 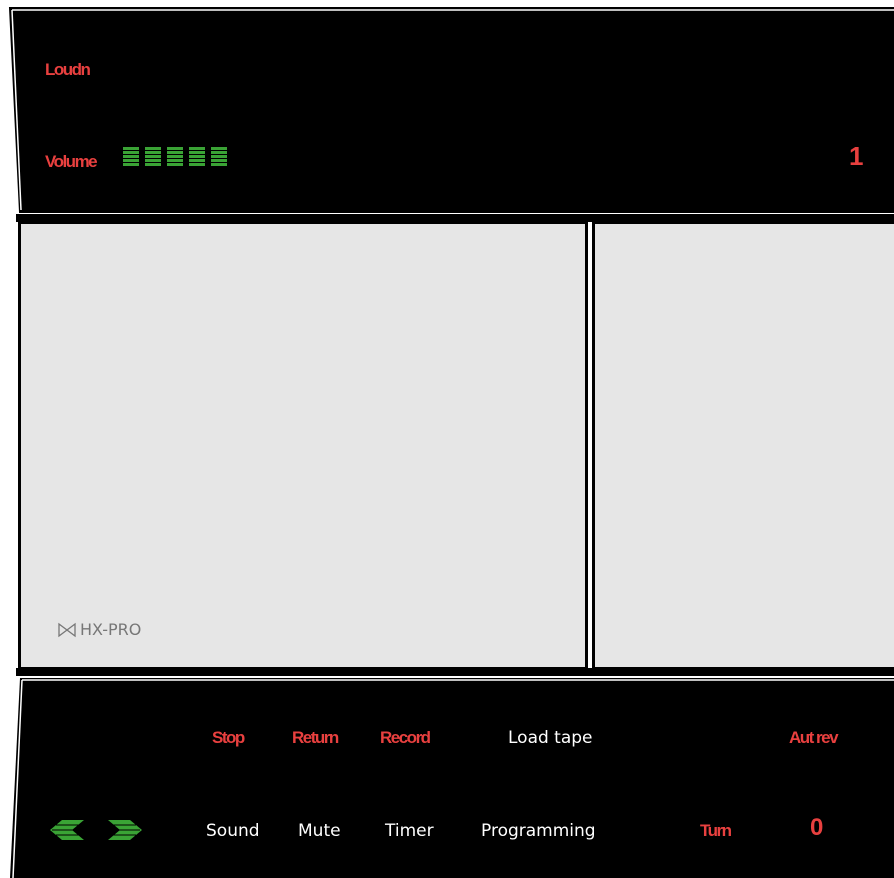 I want to click on stop-button: Stop, so click(x=228, y=738).